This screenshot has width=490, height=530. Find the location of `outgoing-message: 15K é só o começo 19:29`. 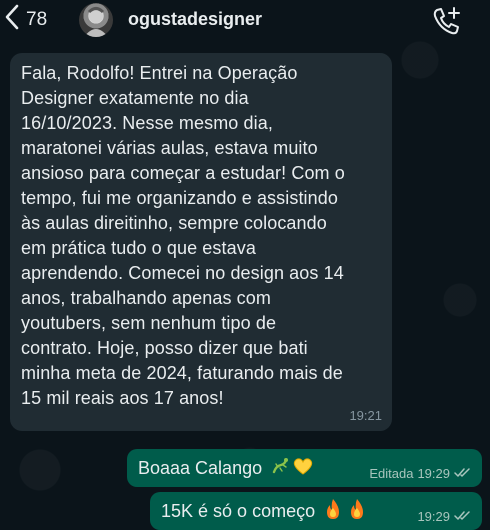

outgoing-message: 15K é só o começo 19:29 is located at coordinates (316, 511).